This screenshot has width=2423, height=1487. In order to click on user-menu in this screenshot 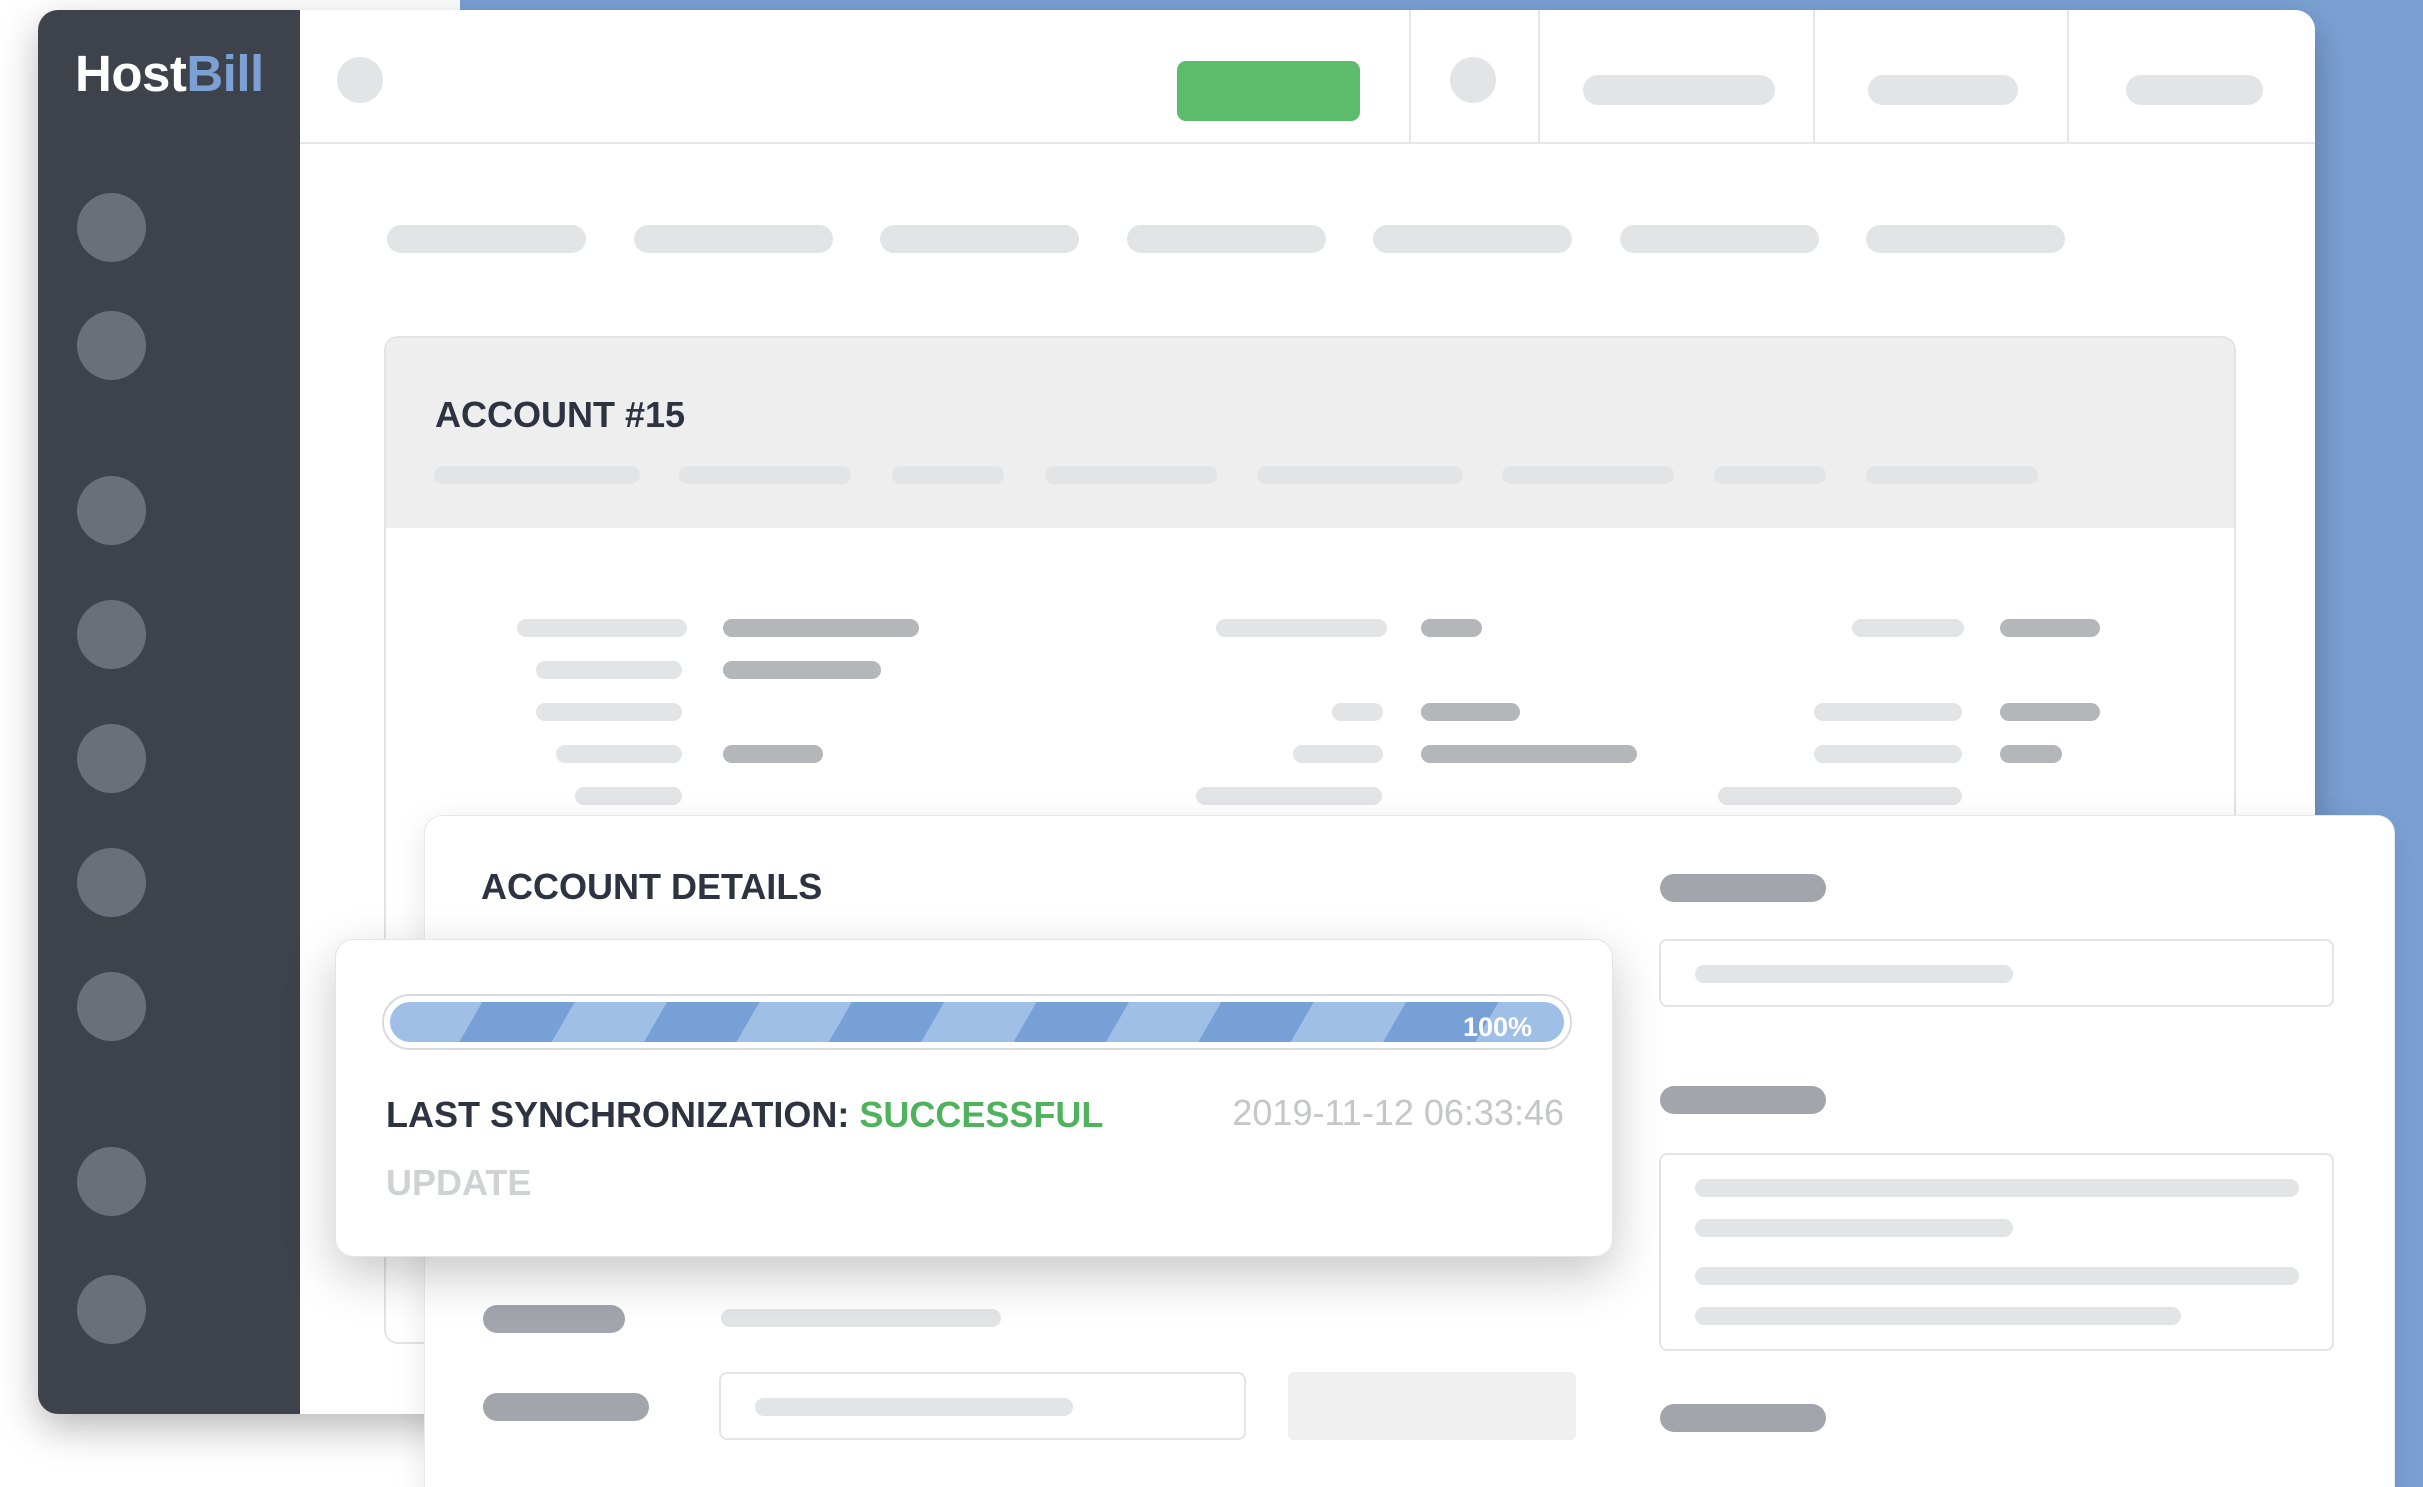, I will do `click(2194, 90)`.